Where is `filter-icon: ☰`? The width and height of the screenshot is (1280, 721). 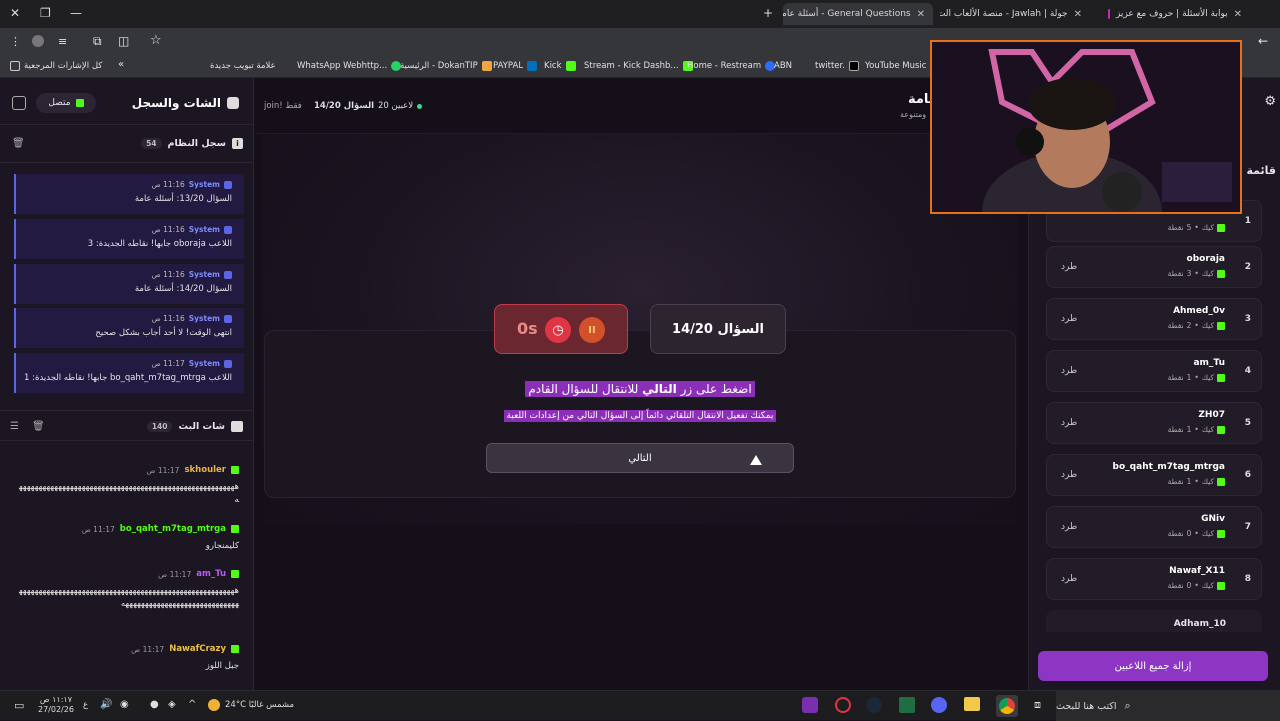
filter-icon: ☰ is located at coordinates (14, 426).